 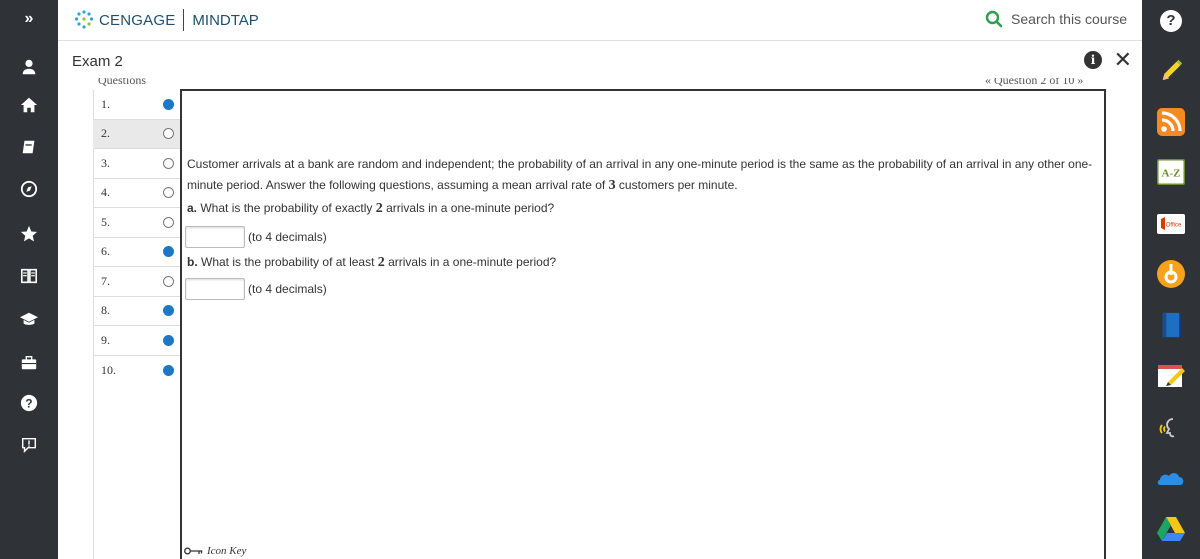 What do you see at coordinates (136, 193) in the screenshot?
I see `question-item-4: 4.` at bounding box center [136, 193].